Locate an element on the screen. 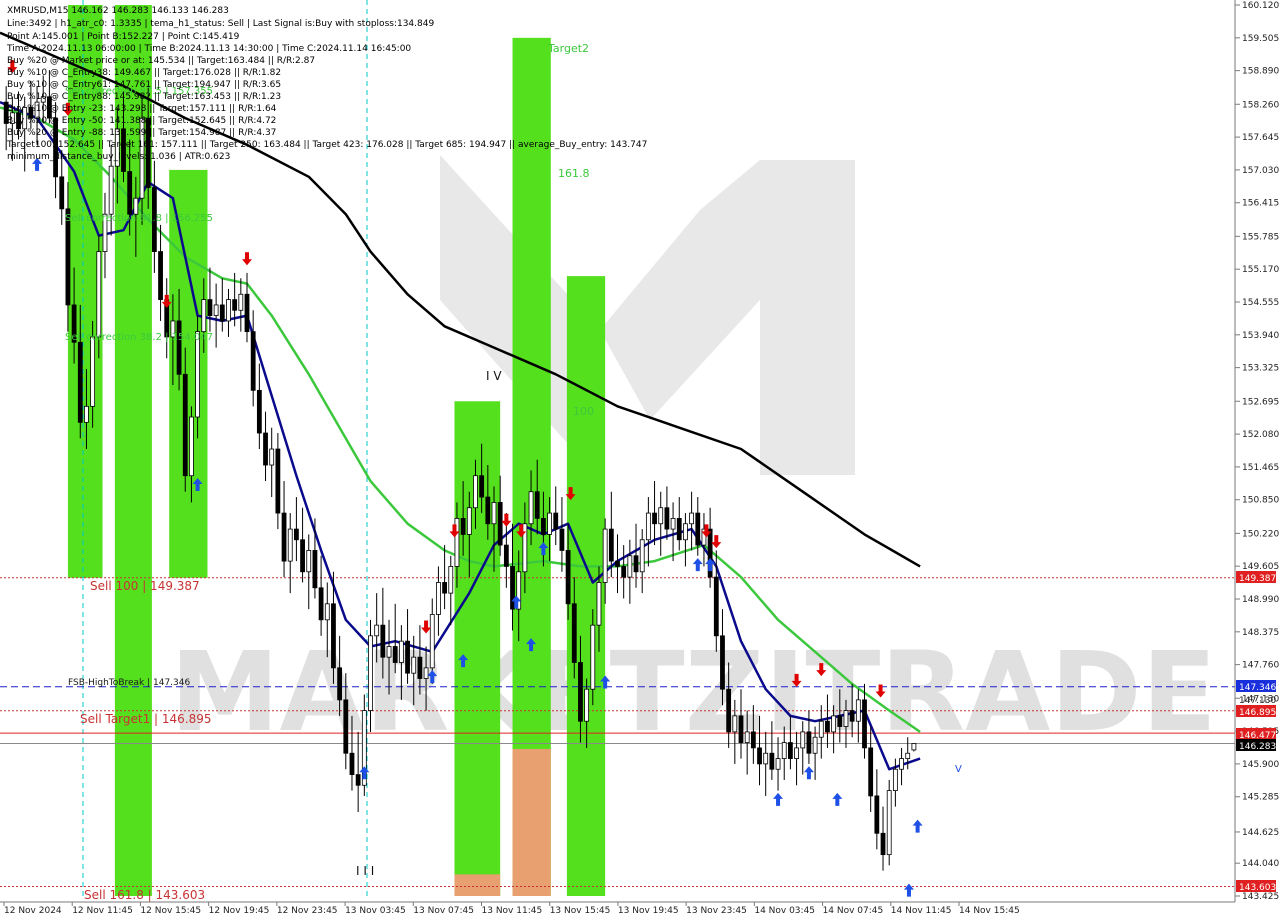 The image size is (1280, 920). time-tick-label: 13 Nov 07:45 is located at coordinates (443, 911).